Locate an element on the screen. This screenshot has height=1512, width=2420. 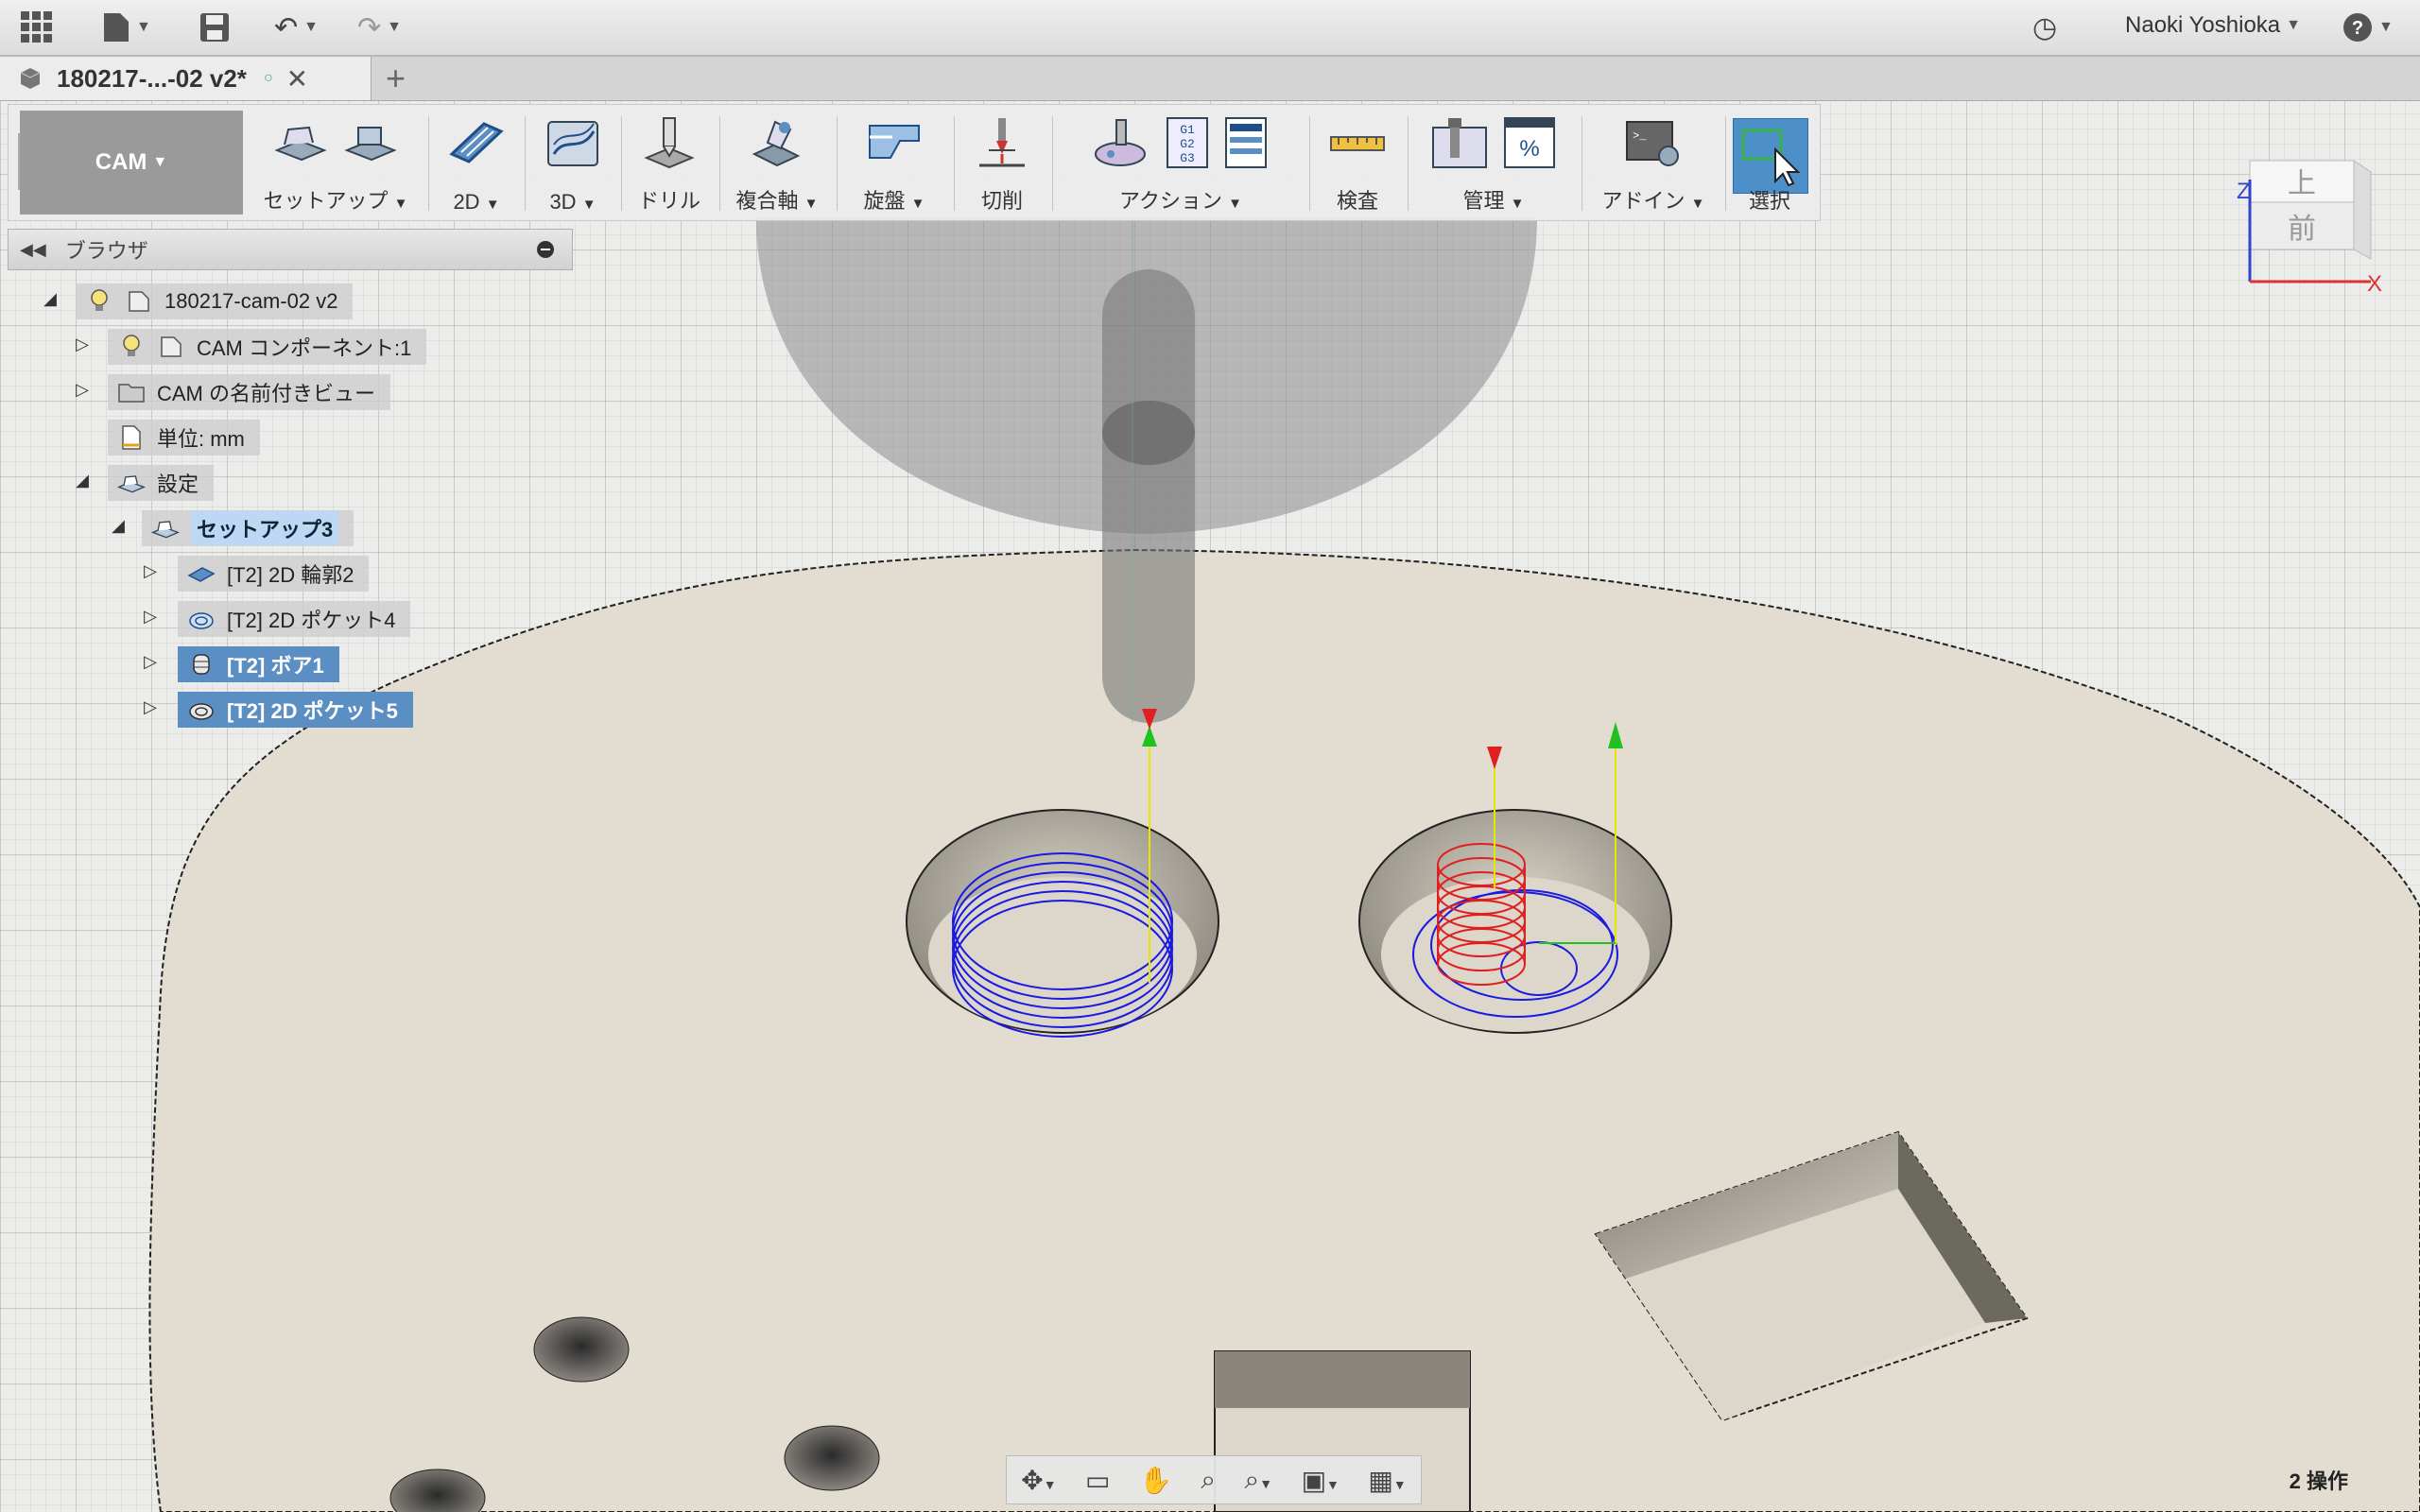
file-menu-icon: ▼ is located at coordinates (126, 27).